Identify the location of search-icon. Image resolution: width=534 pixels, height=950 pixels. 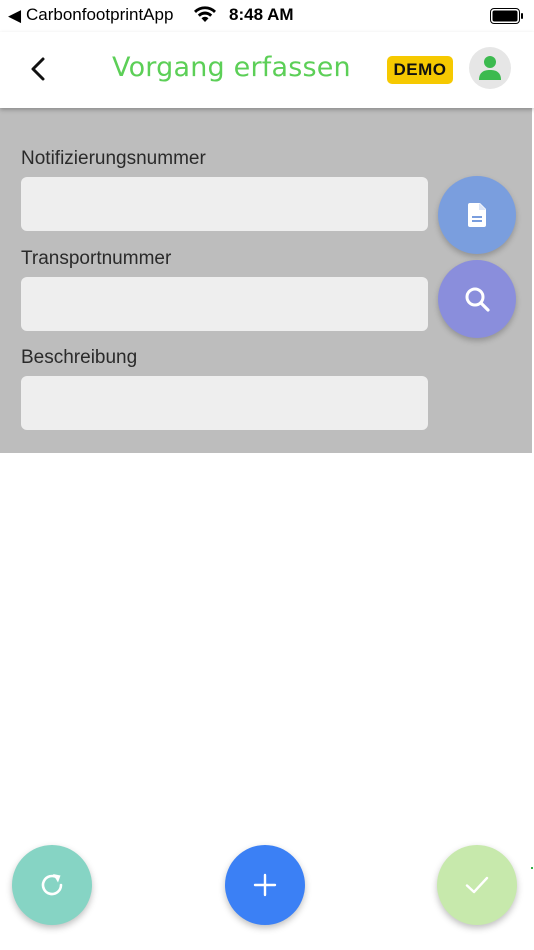
(477, 299).